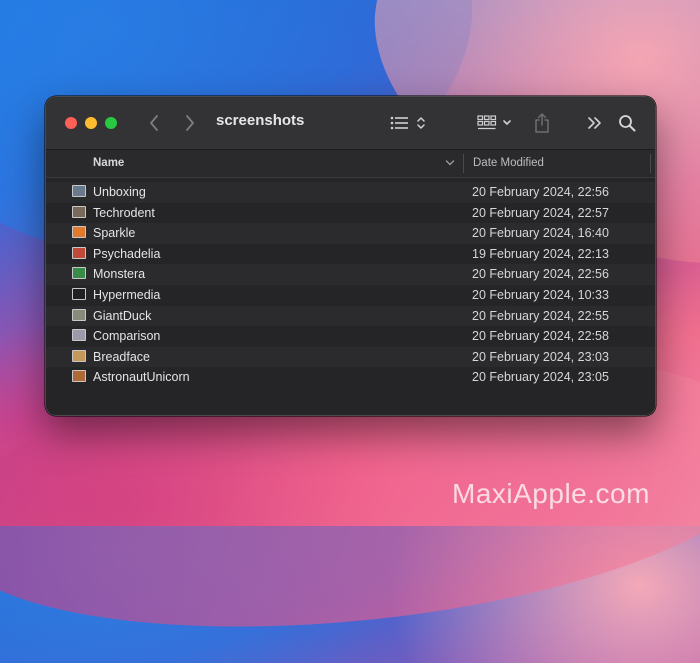 This screenshot has height=663, width=700. Describe the element at coordinates (350, 164) in the screenshot. I see `column-header: Name Date Modified` at that location.